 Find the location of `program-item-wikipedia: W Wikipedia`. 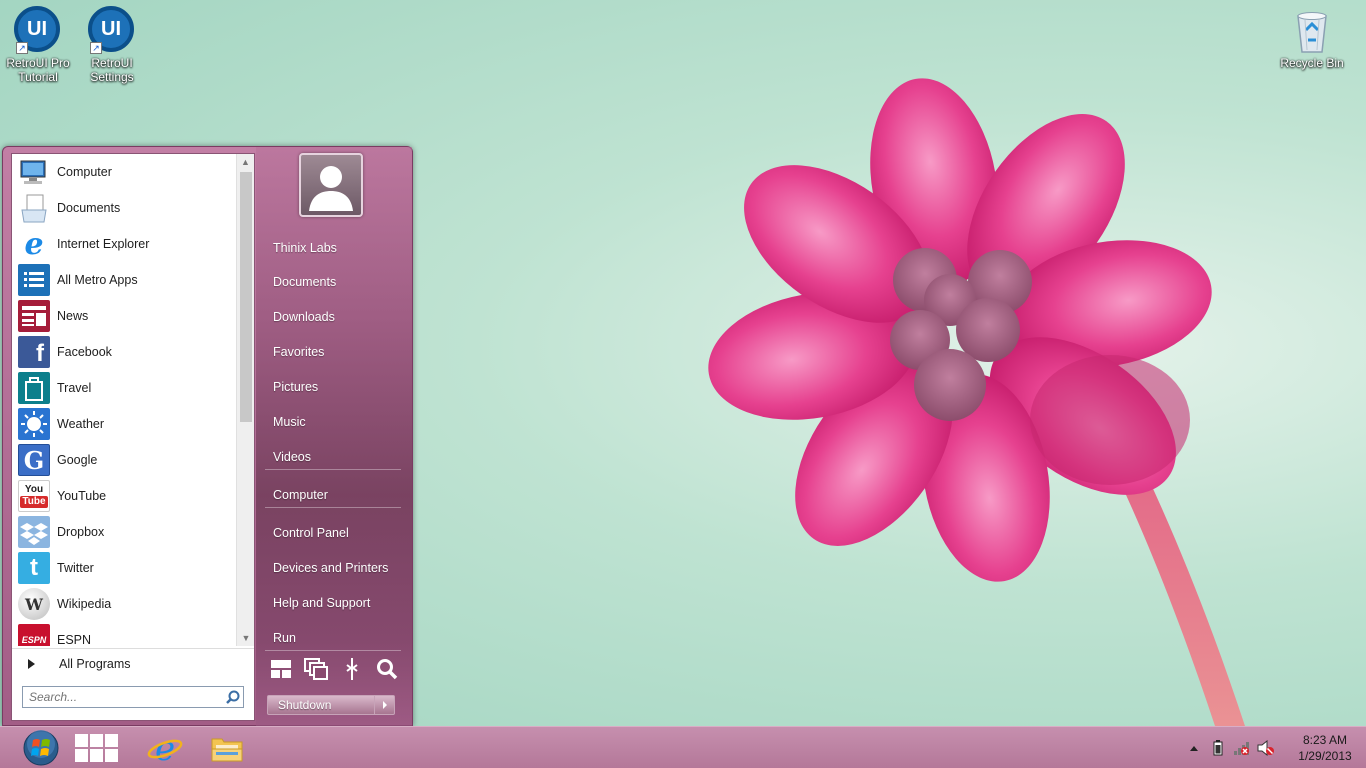

program-item-wikipedia: W Wikipedia is located at coordinates (124, 604).